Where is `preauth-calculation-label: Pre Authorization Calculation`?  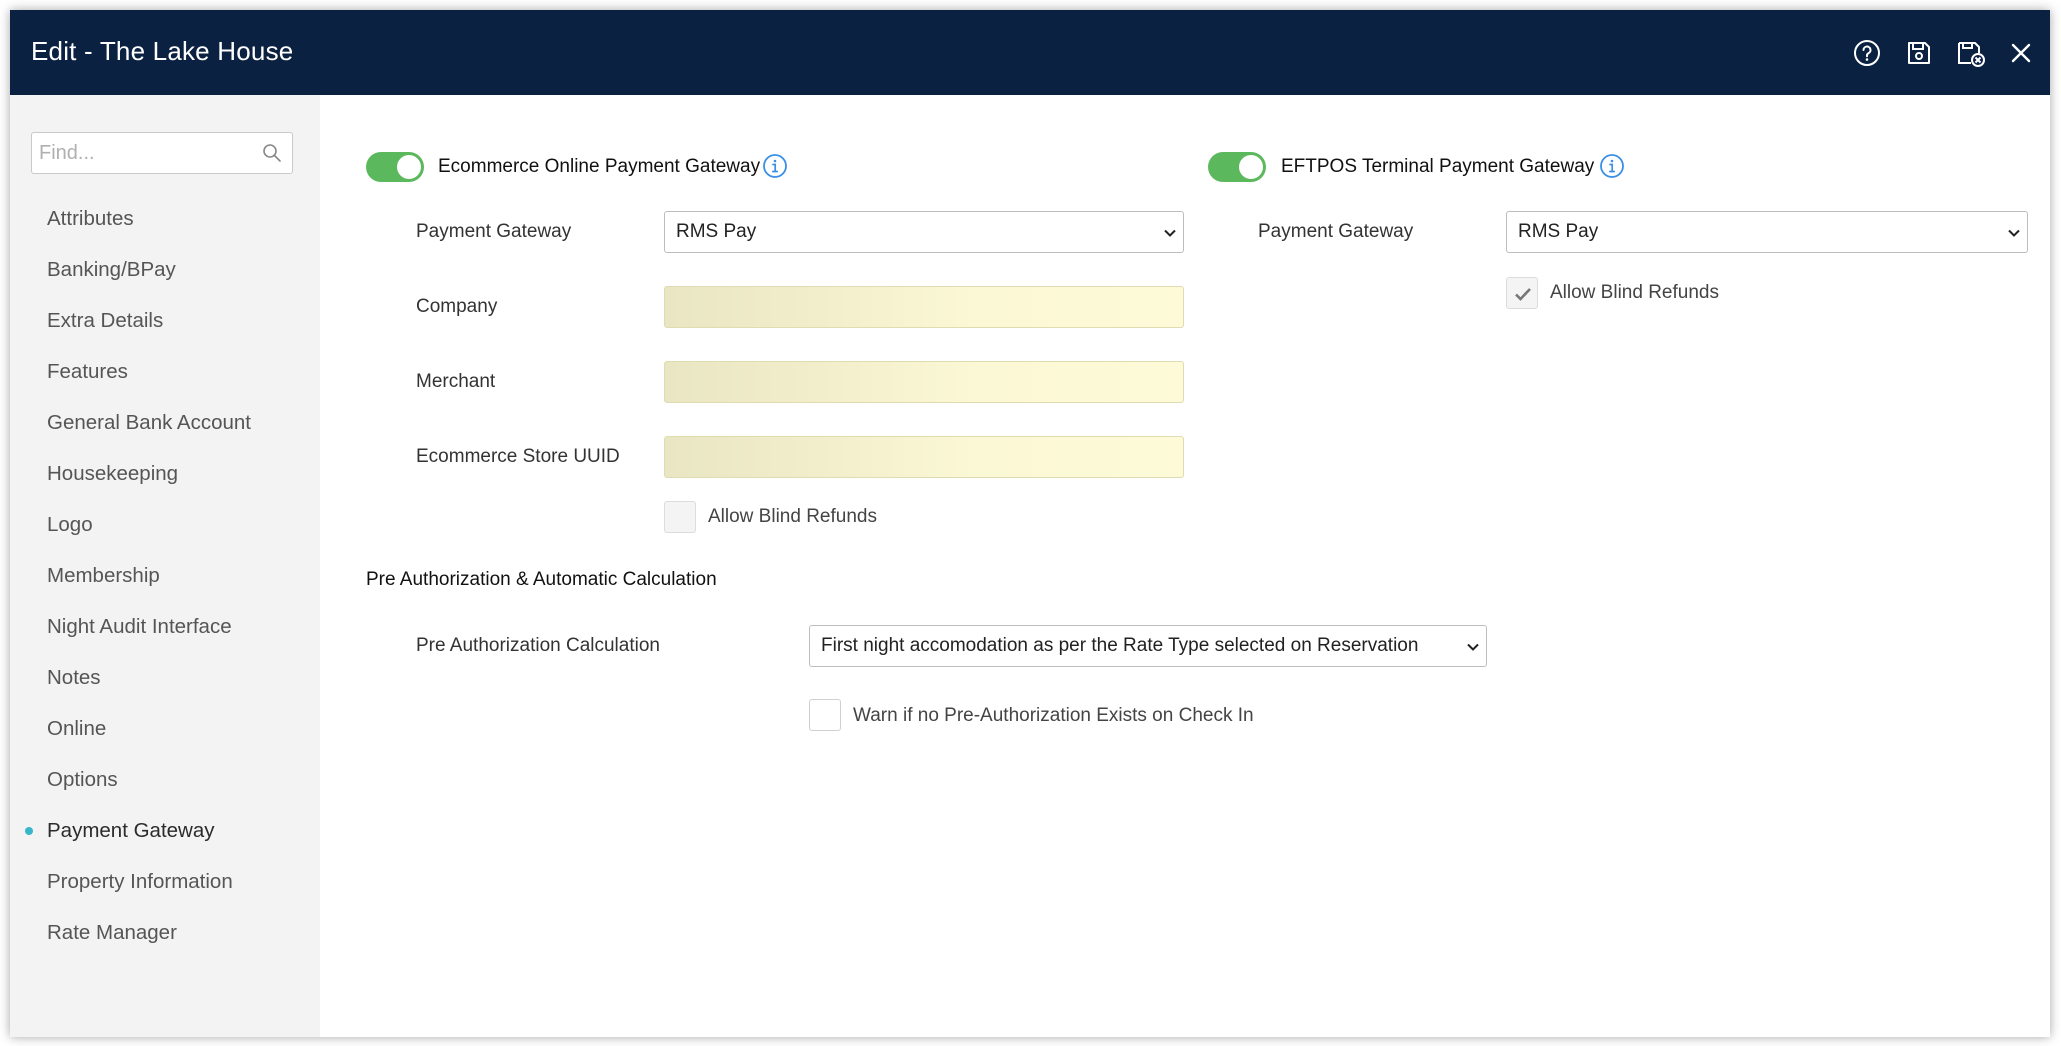
preauth-calculation-label: Pre Authorization Calculation is located at coordinates (538, 645).